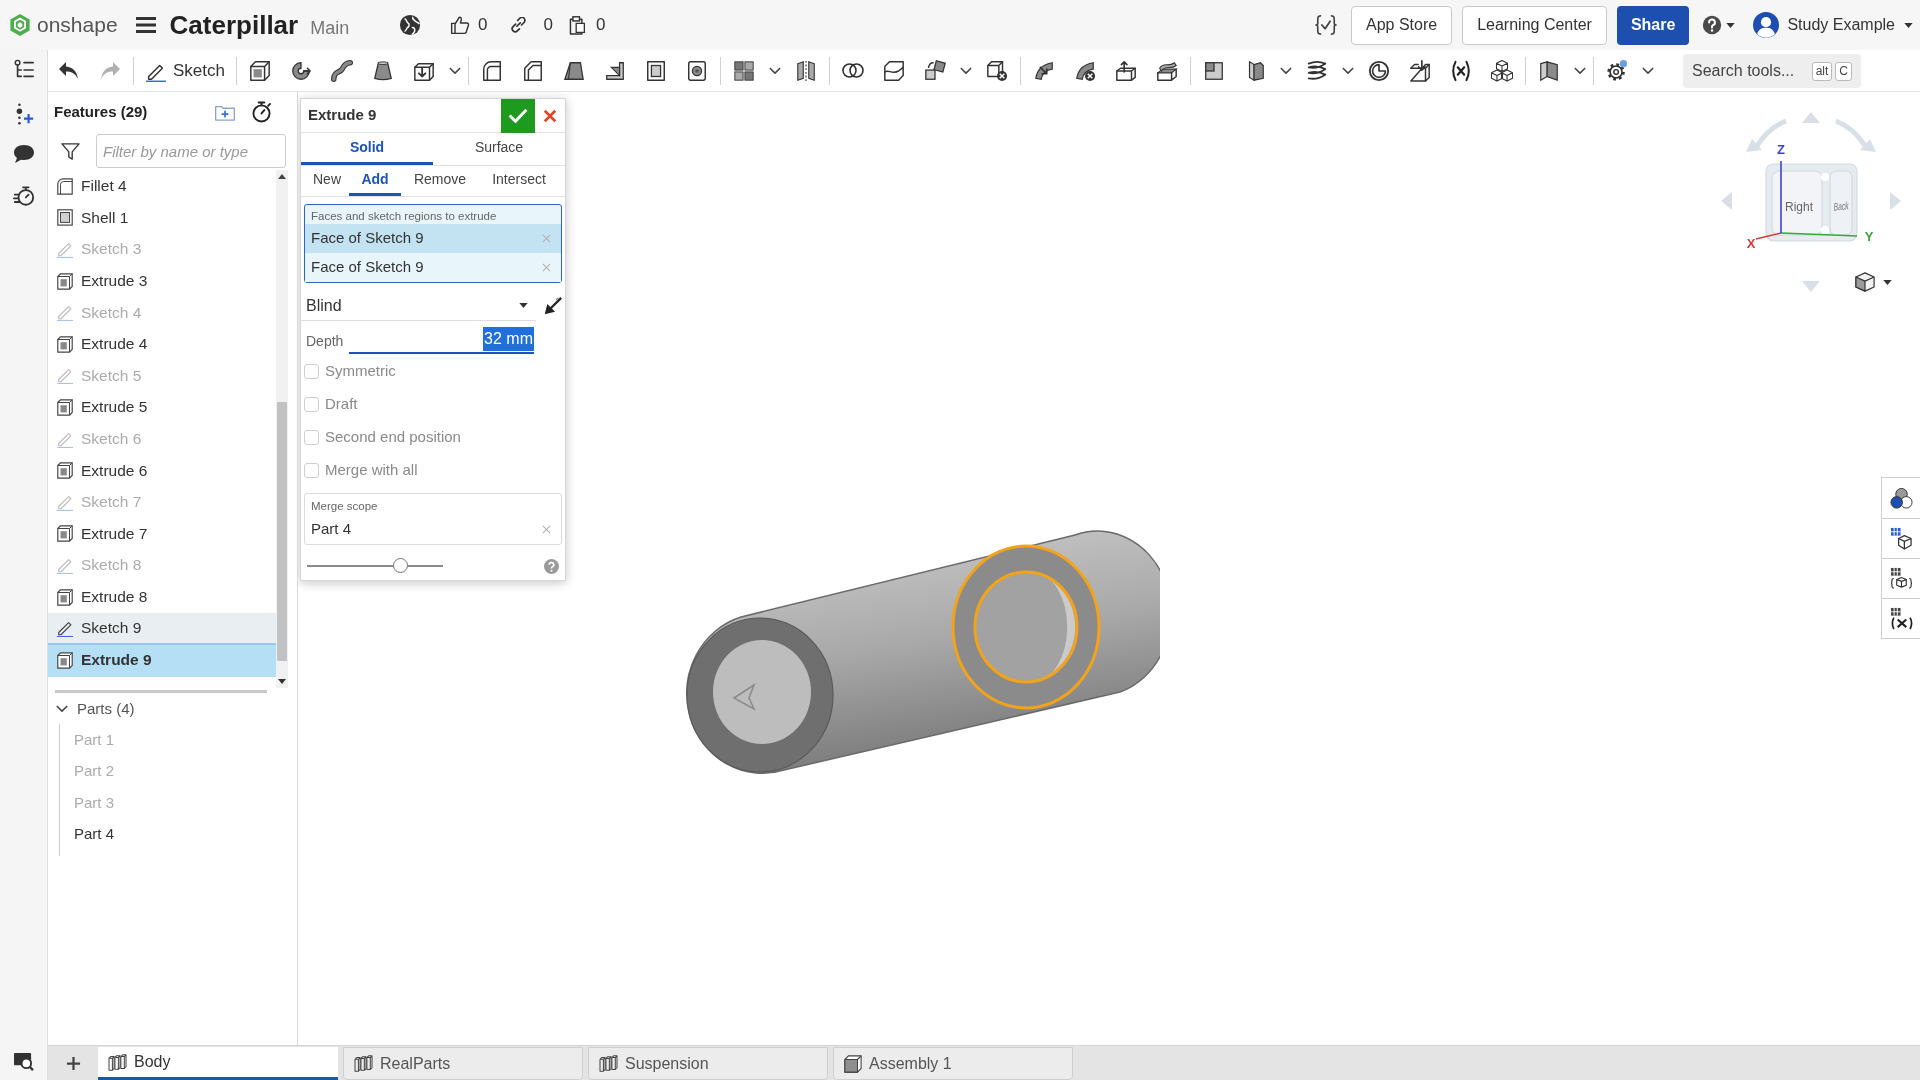 This screenshot has height=1080, width=1920. What do you see at coordinates (433, 529) in the screenshot?
I see `selection-item: Part 4` at bounding box center [433, 529].